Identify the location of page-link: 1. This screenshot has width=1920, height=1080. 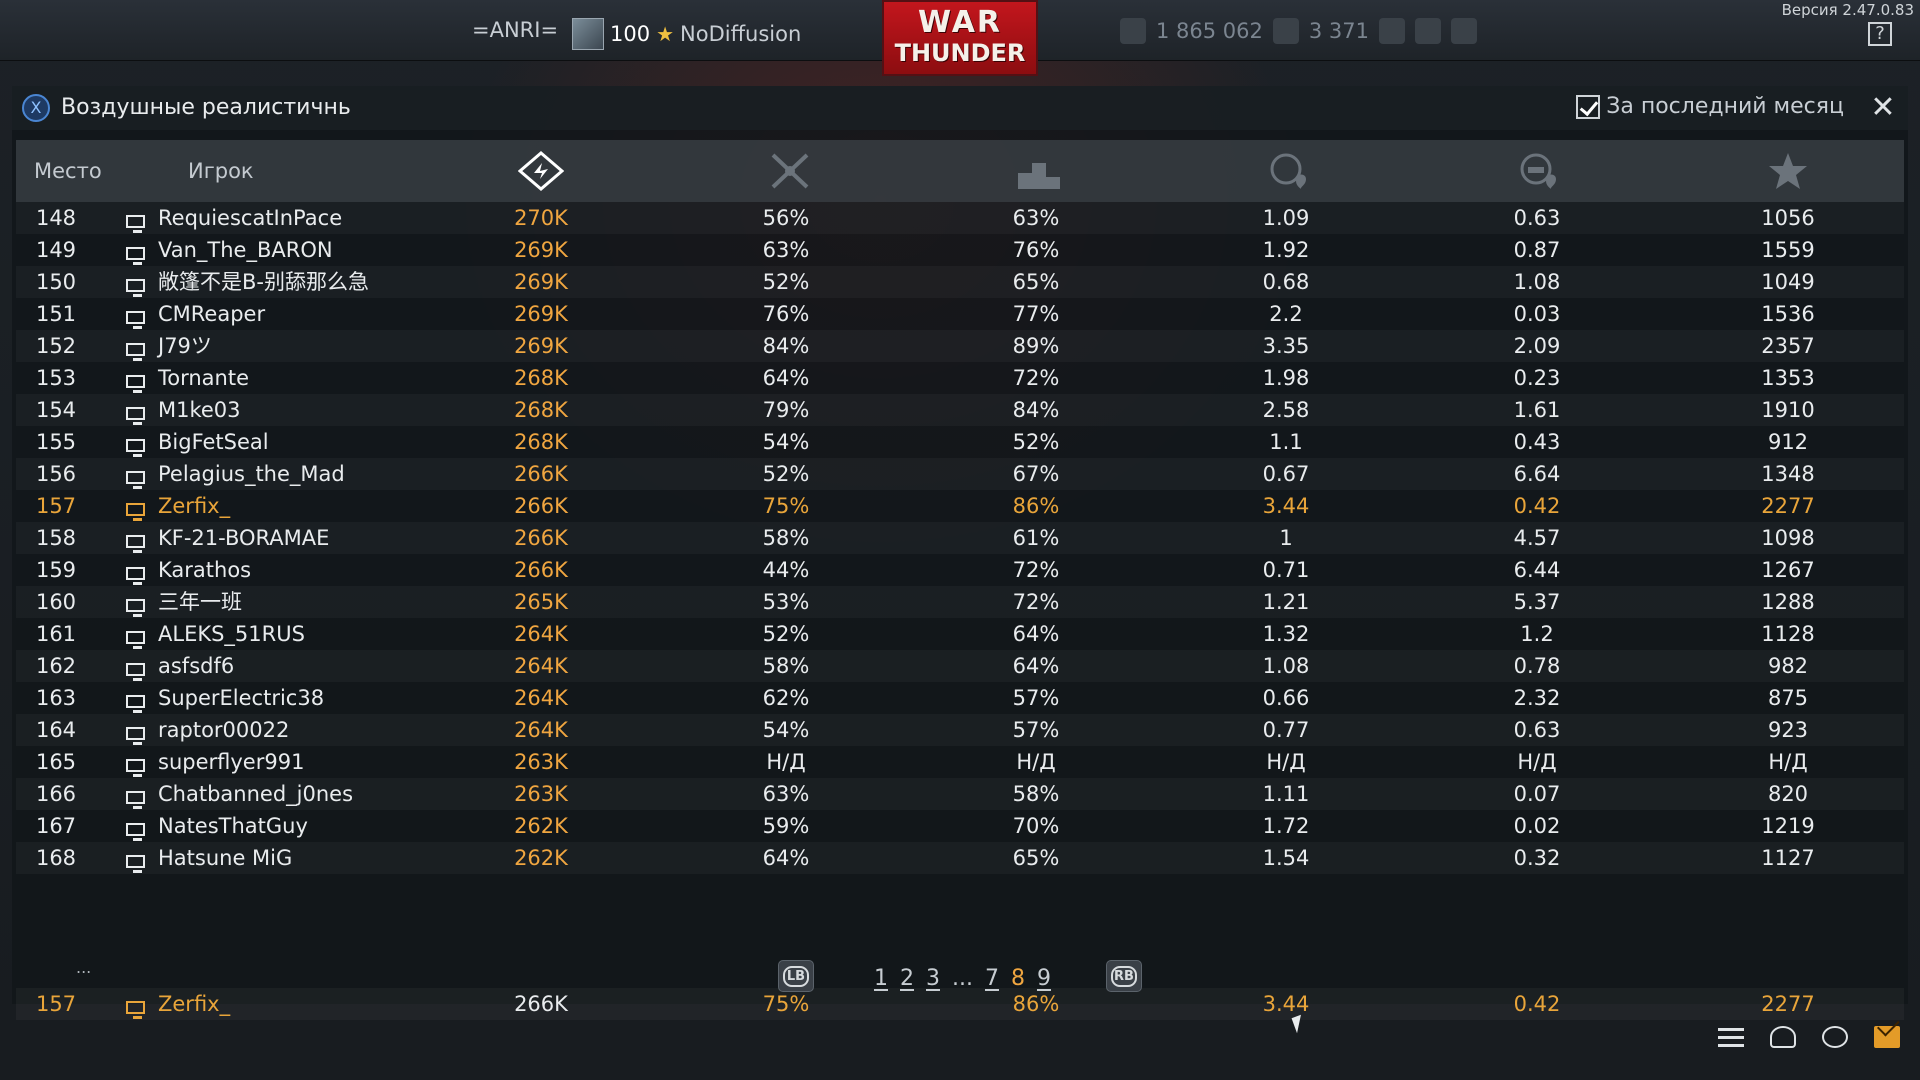
(881, 978).